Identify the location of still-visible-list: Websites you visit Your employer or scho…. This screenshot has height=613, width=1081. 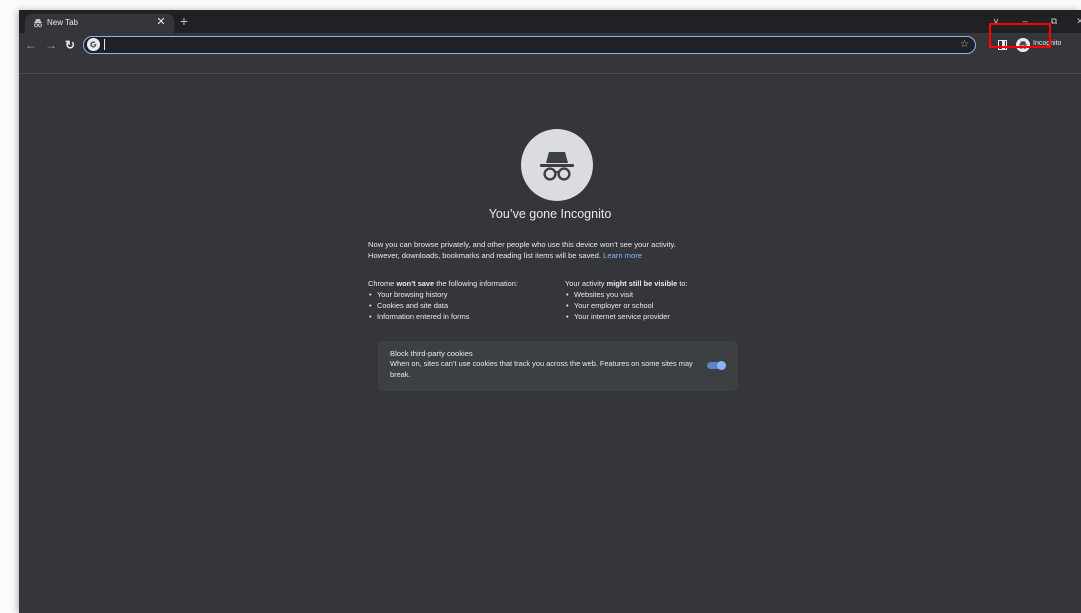
(626, 306).